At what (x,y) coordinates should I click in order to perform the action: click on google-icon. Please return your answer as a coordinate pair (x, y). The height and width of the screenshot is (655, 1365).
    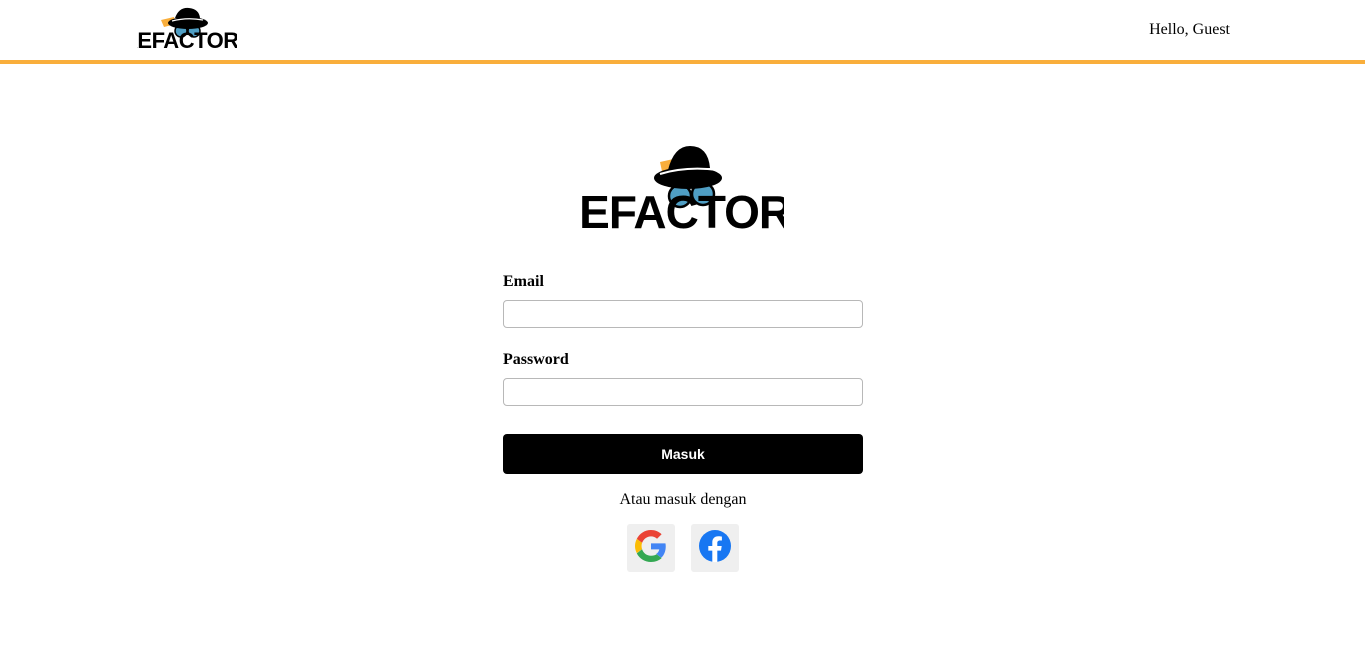
    Looking at the image, I should click on (651, 548).